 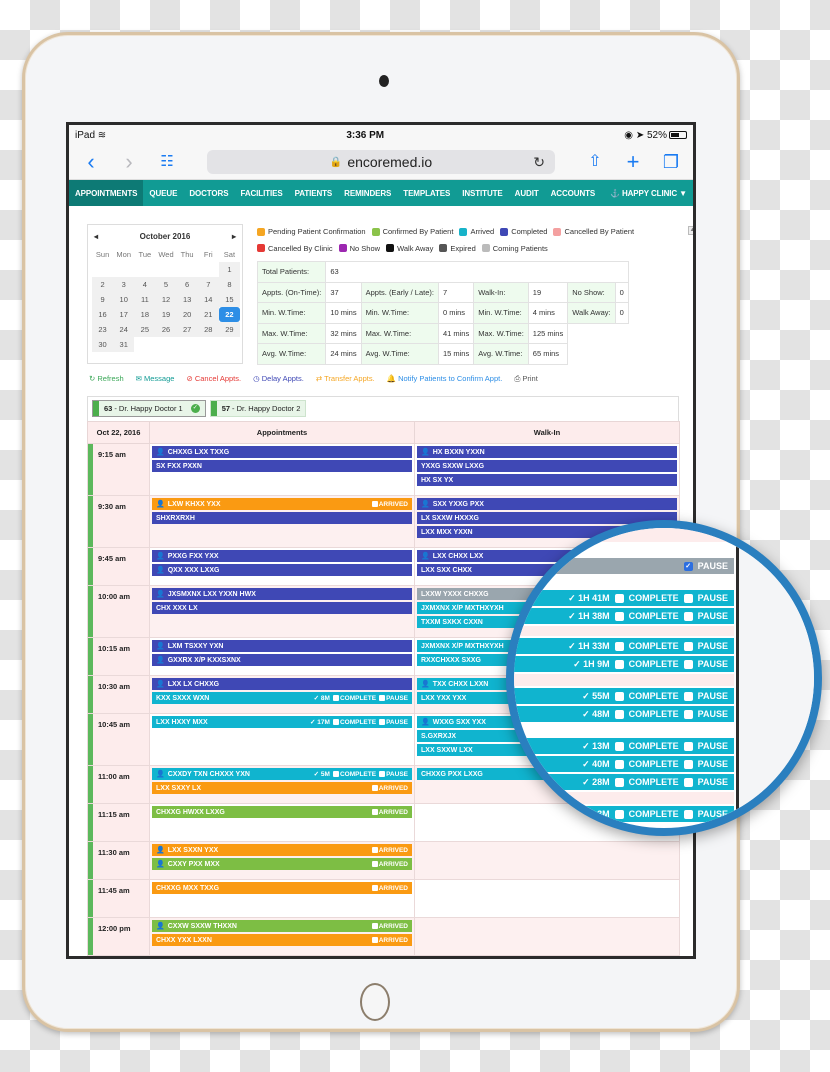 What do you see at coordinates (527, 193) in the screenshot?
I see `nav-audit: AUDIT` at bounding box center [527, 193].